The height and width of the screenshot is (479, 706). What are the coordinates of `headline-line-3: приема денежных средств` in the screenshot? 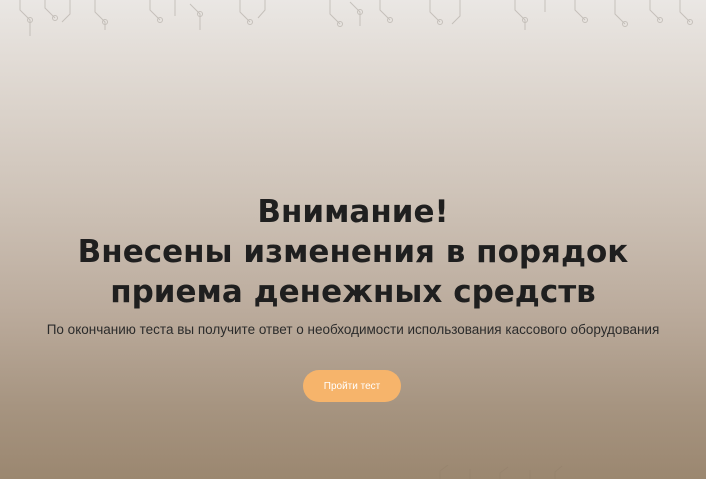 It's located at (353, 292).